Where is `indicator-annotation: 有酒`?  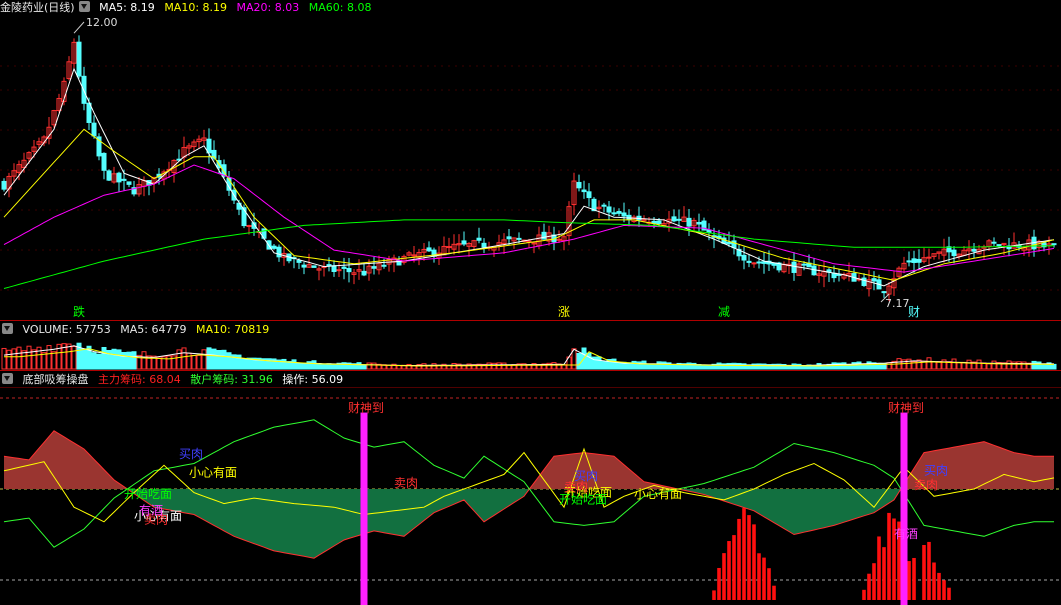 indicator-annotation: 有酒 is located at coordinates (151, 510).